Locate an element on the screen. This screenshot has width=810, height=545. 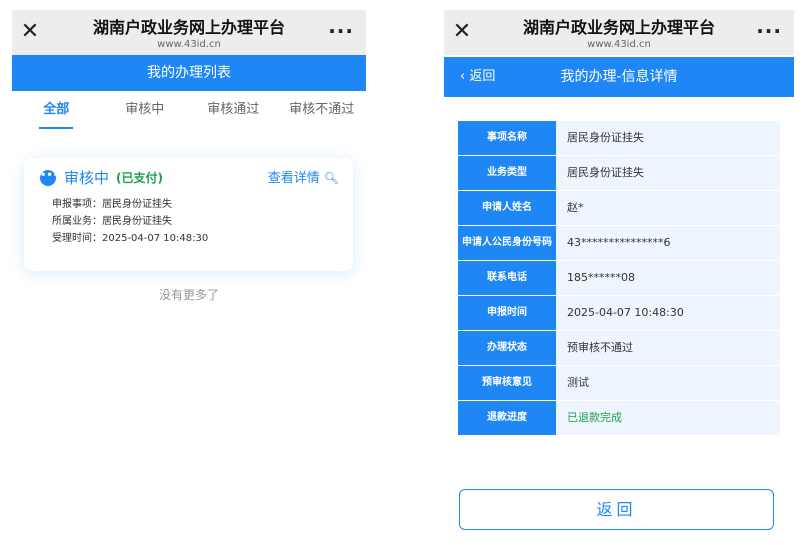
view-detail-label: 查看详情 is located at coordinates (293, 178).